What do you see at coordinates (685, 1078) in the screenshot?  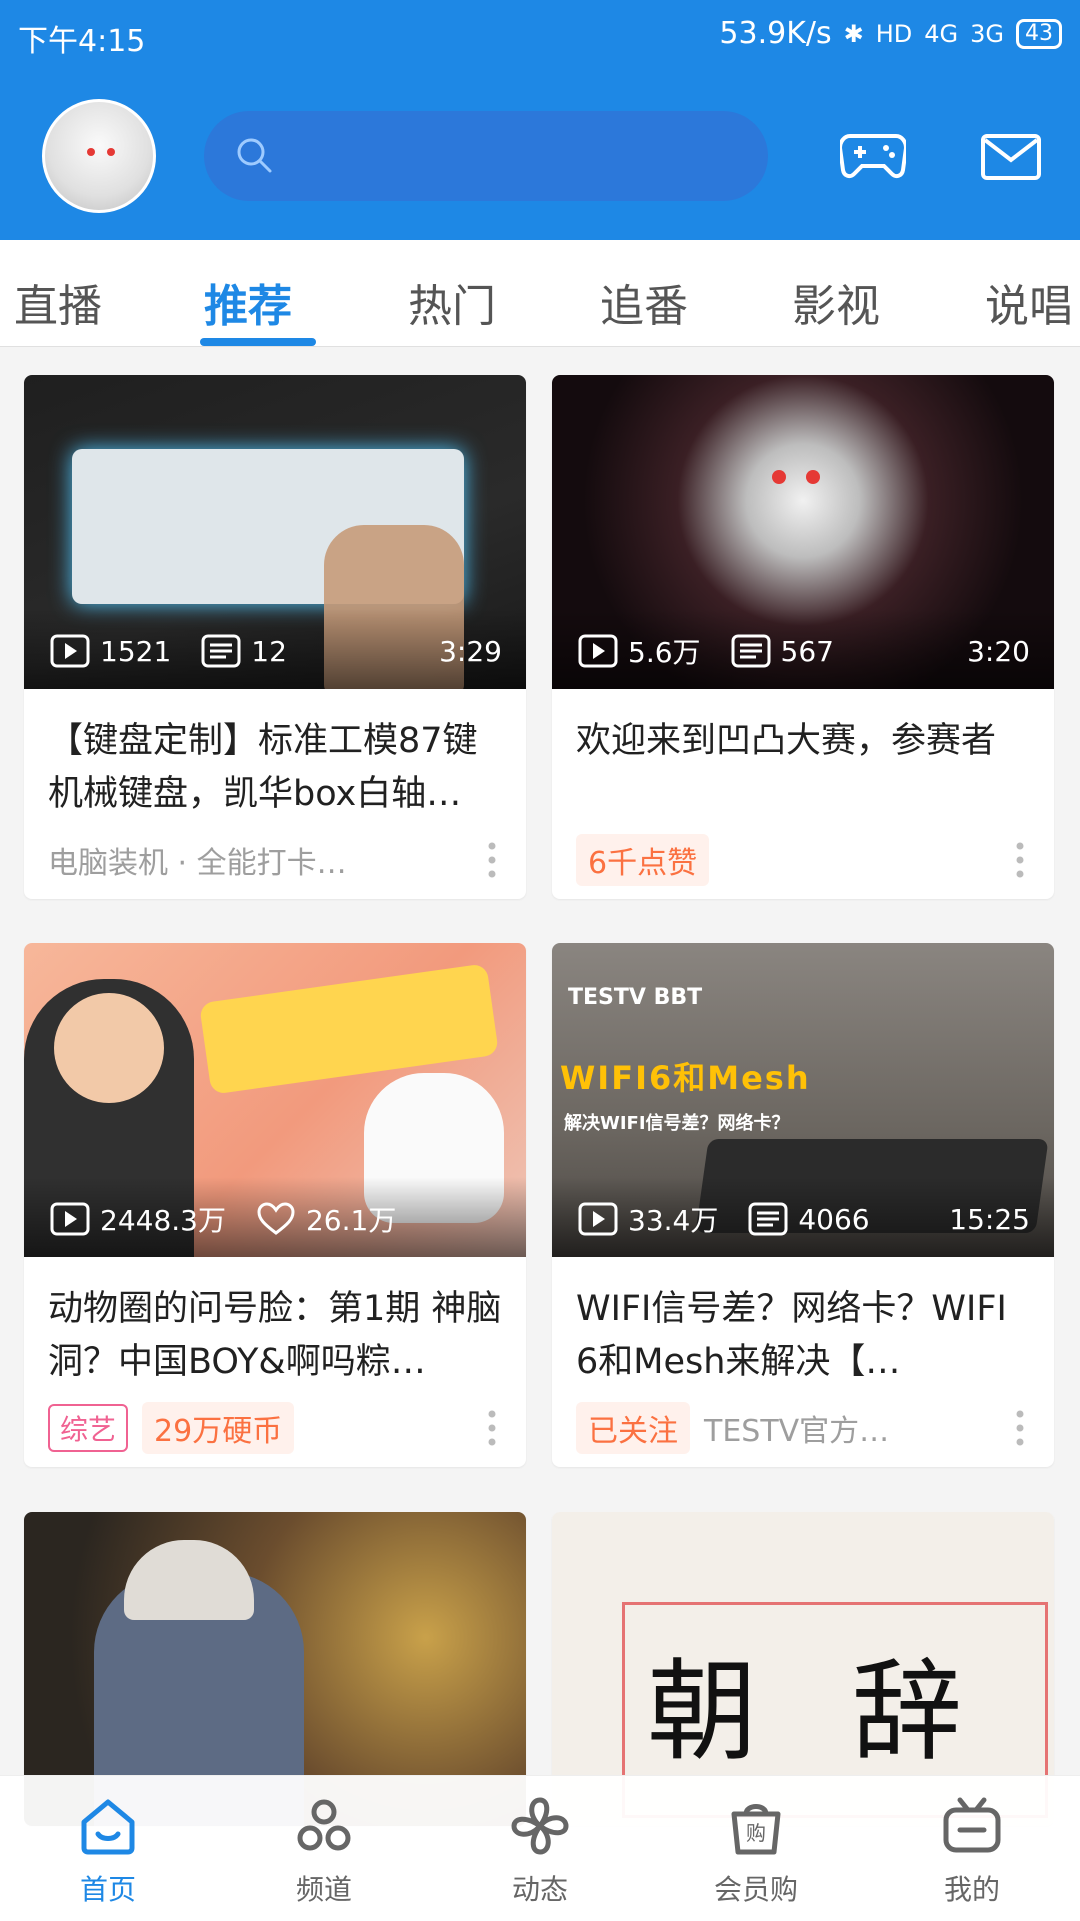 I see `thumbnail-headline: WIFI6和Mesh` at bounding box center [685, 1078].